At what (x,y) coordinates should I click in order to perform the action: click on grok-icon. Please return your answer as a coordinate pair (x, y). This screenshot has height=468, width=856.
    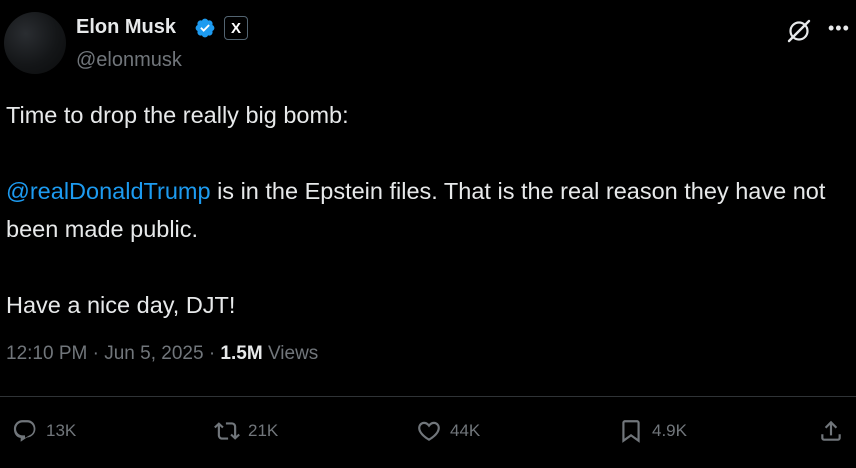
    Looking at the image, I should click on (799, 31).